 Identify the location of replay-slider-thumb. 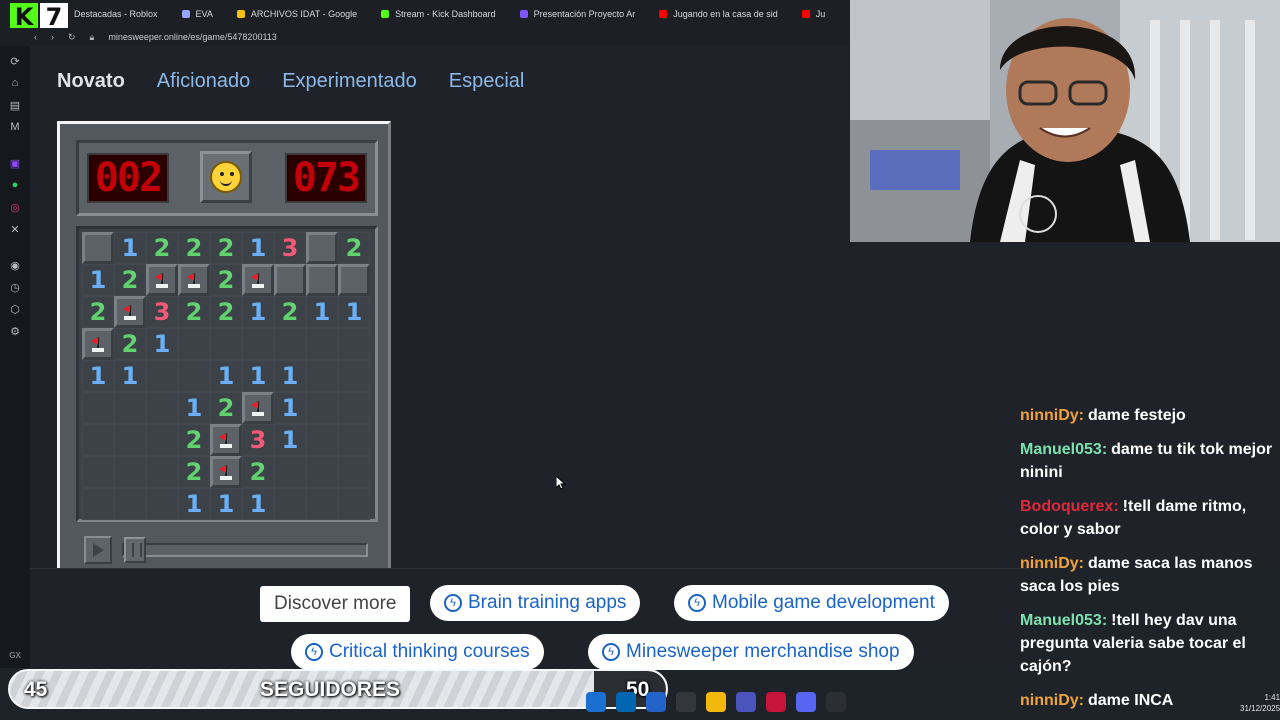
(135, 550).